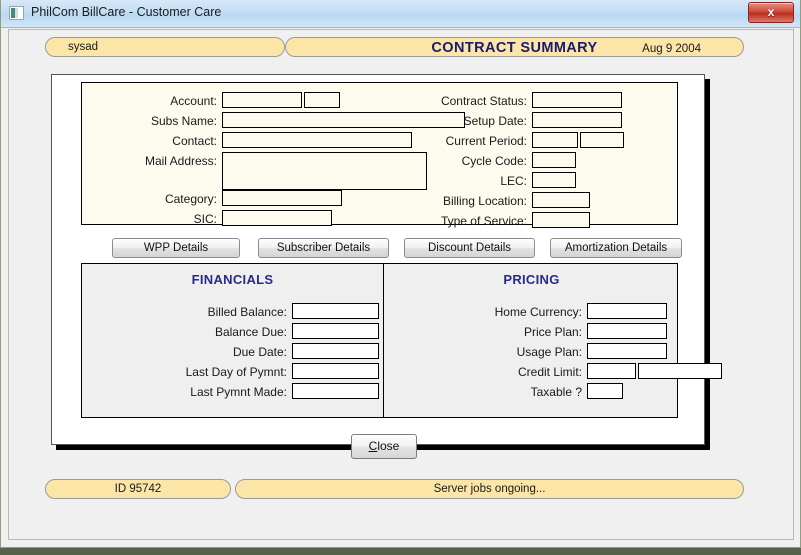 This screenshot has height=555, width=801. Describe the element at coordinates (238, 392) in the screenshot. I see `label-last-pymnt-made: Last Pymnt Made:` at that location.